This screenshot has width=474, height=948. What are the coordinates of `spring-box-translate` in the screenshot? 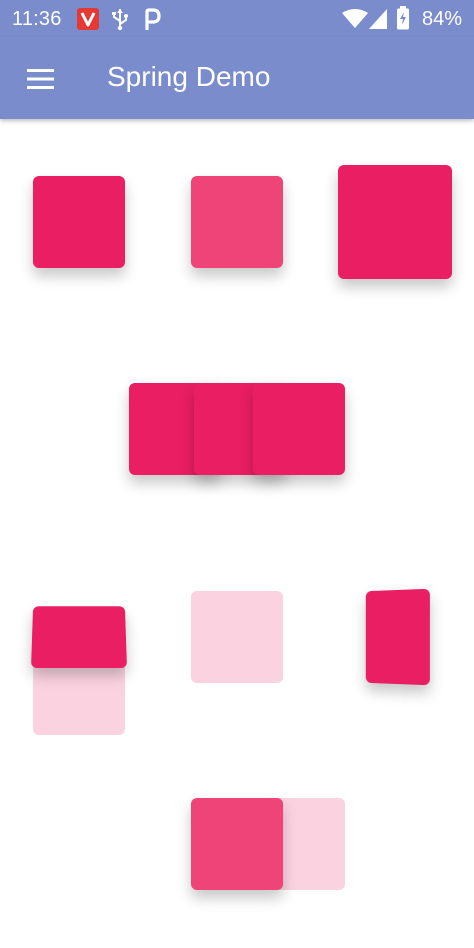 It's located at (79, 222).